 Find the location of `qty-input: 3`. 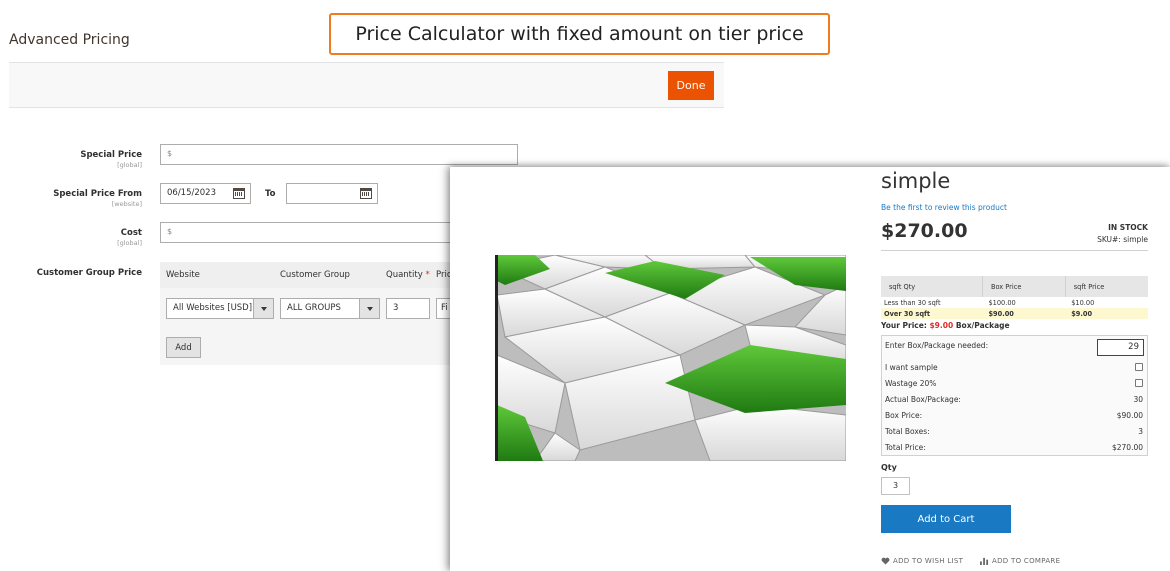

qty-input: 3 is located at coordinates (895, 486).